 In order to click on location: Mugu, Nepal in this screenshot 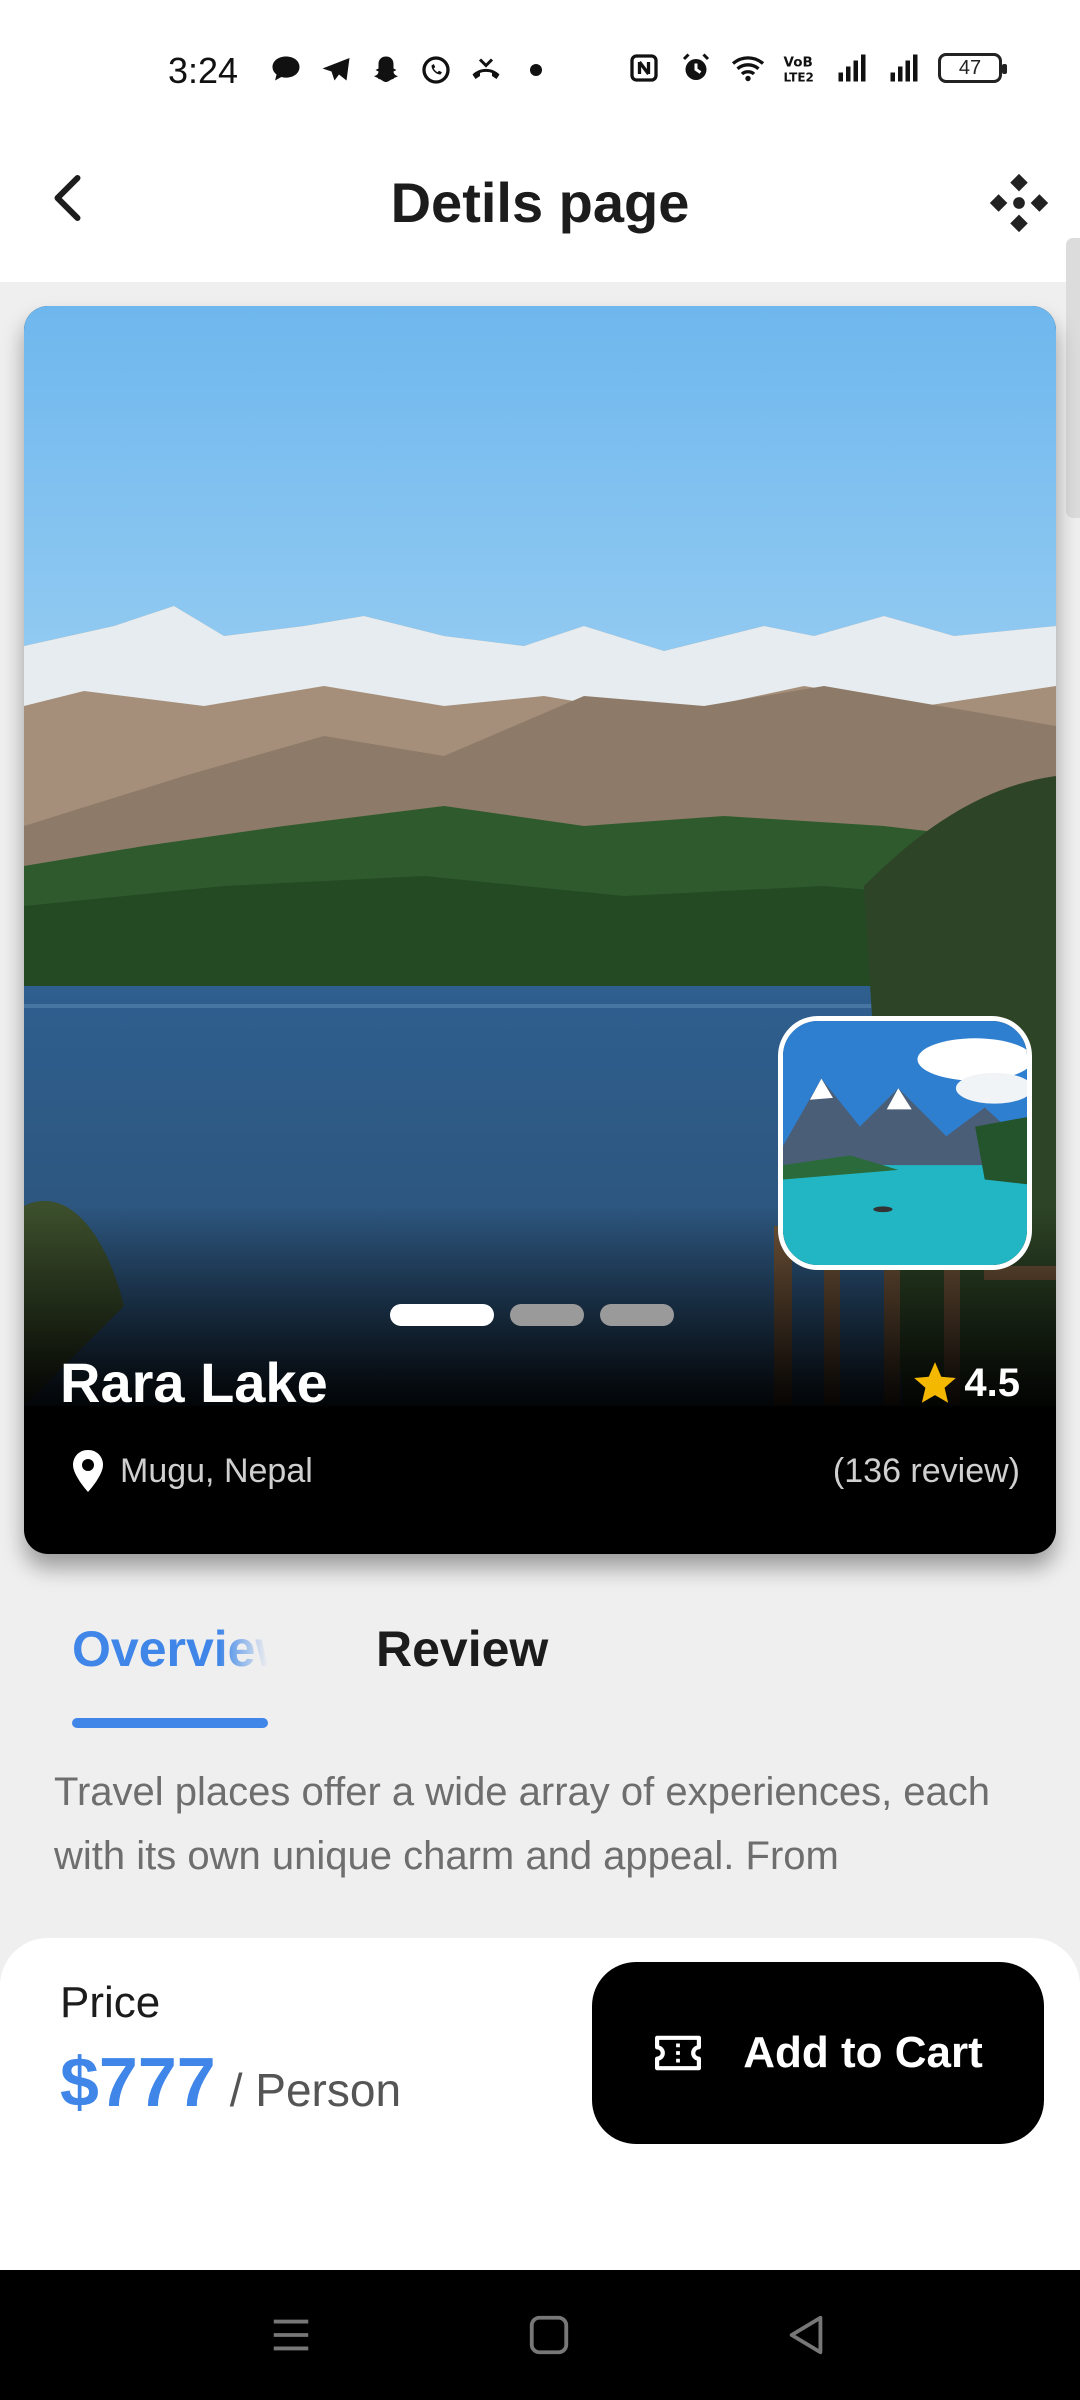, I will do `click(191, 1471)`.